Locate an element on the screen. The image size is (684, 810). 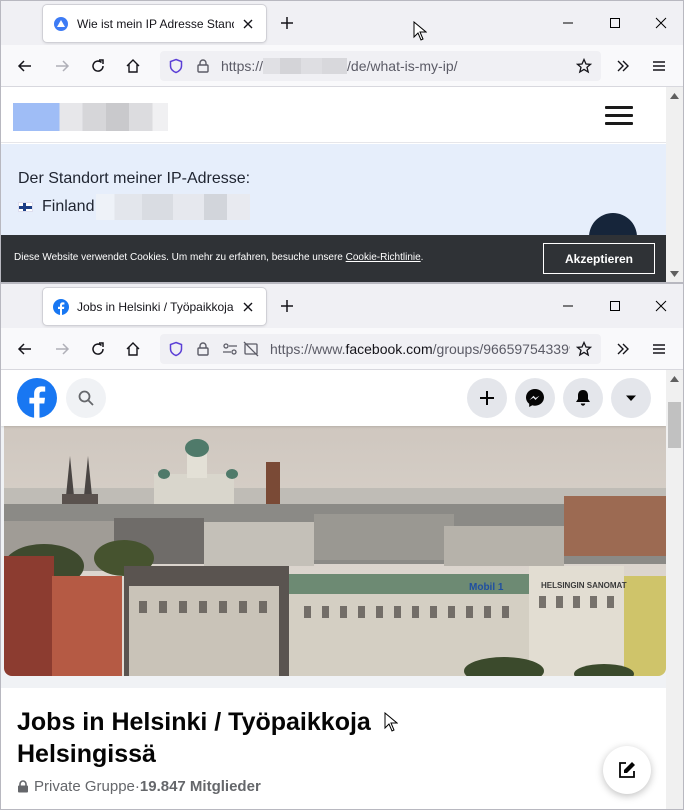
search-icon is located at coordinates (86, 398).